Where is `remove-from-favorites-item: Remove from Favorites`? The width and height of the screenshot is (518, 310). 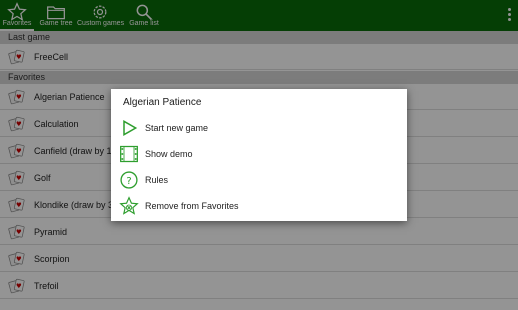 remove-from-favorites-item: Remove from Favorites is located at coordinates (259, 206).